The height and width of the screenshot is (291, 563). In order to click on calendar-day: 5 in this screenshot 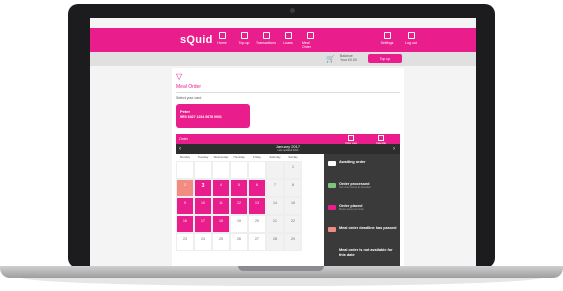, I will do `click(239, 188)`.